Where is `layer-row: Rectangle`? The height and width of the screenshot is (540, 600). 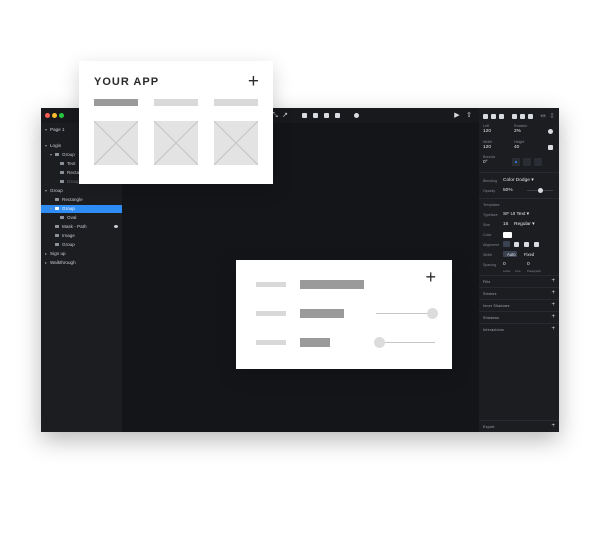
layer-row: Rectangle is located at coordinates (81, 200).